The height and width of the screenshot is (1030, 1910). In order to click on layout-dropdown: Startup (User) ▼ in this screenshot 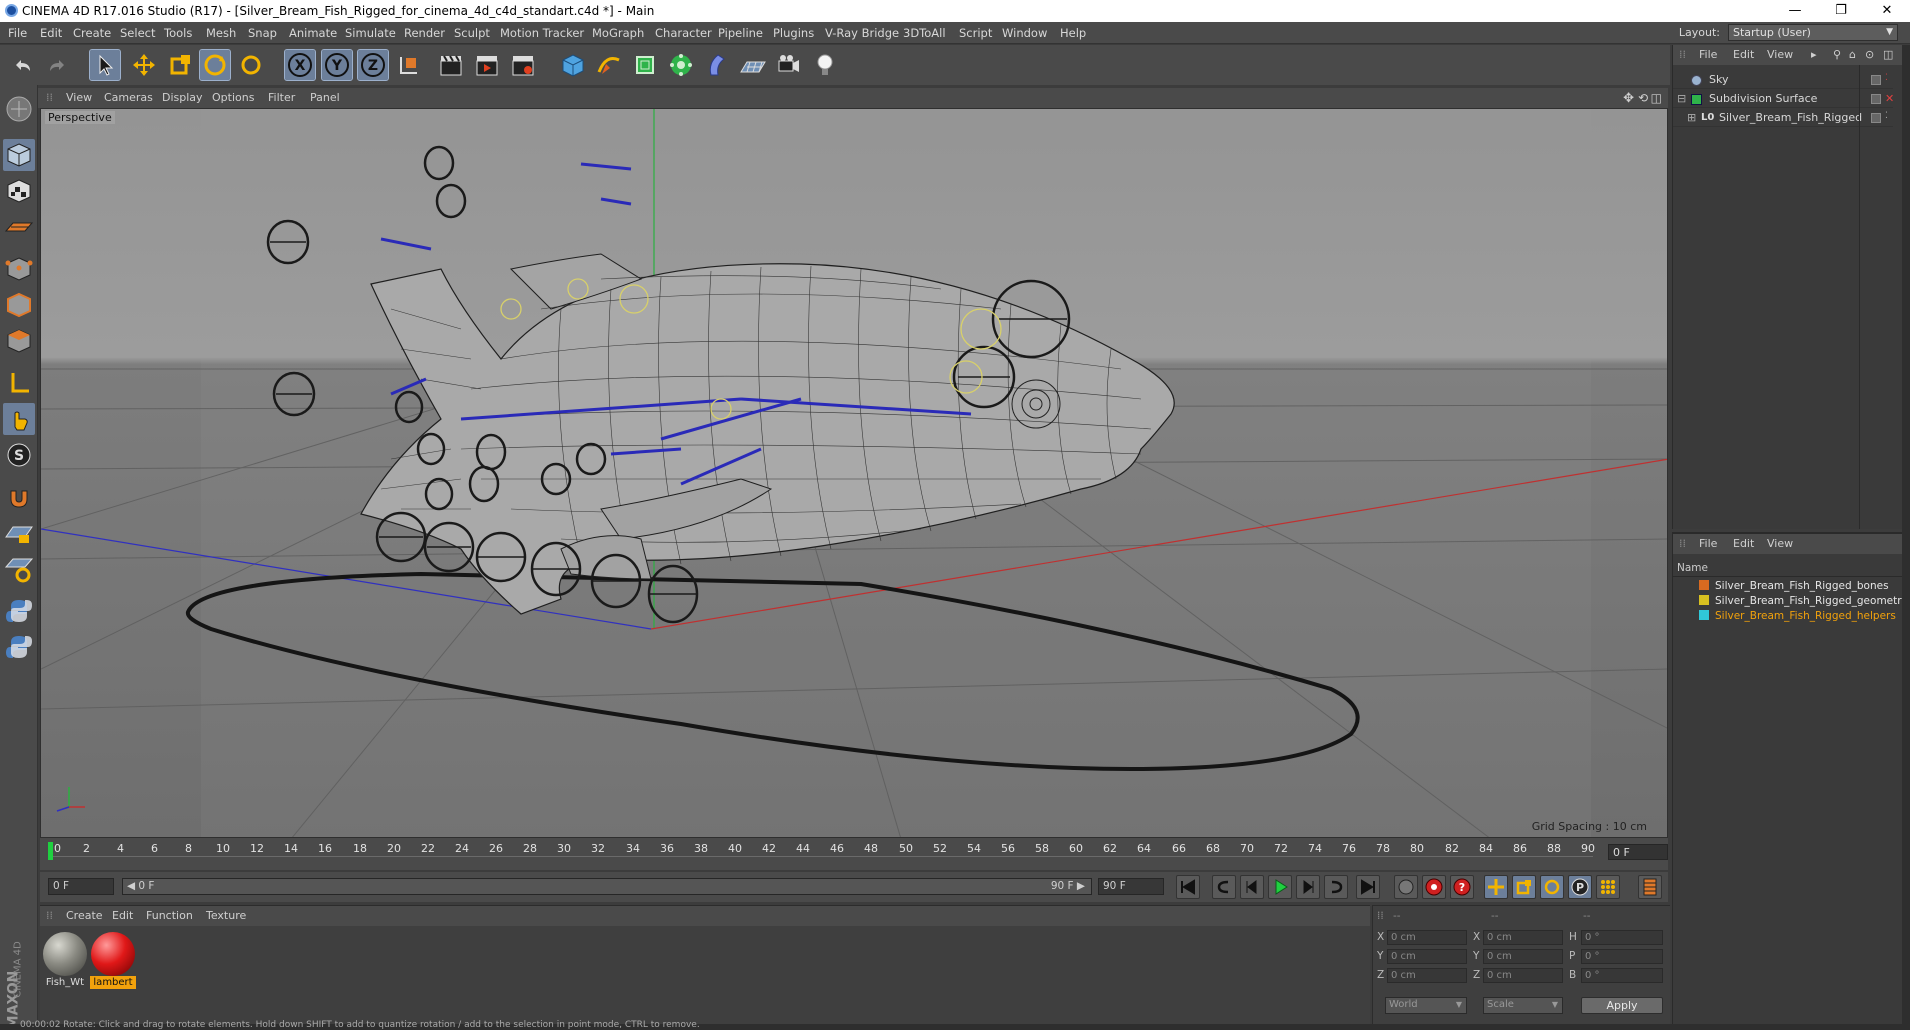, I will do `click(1813, 32)`.